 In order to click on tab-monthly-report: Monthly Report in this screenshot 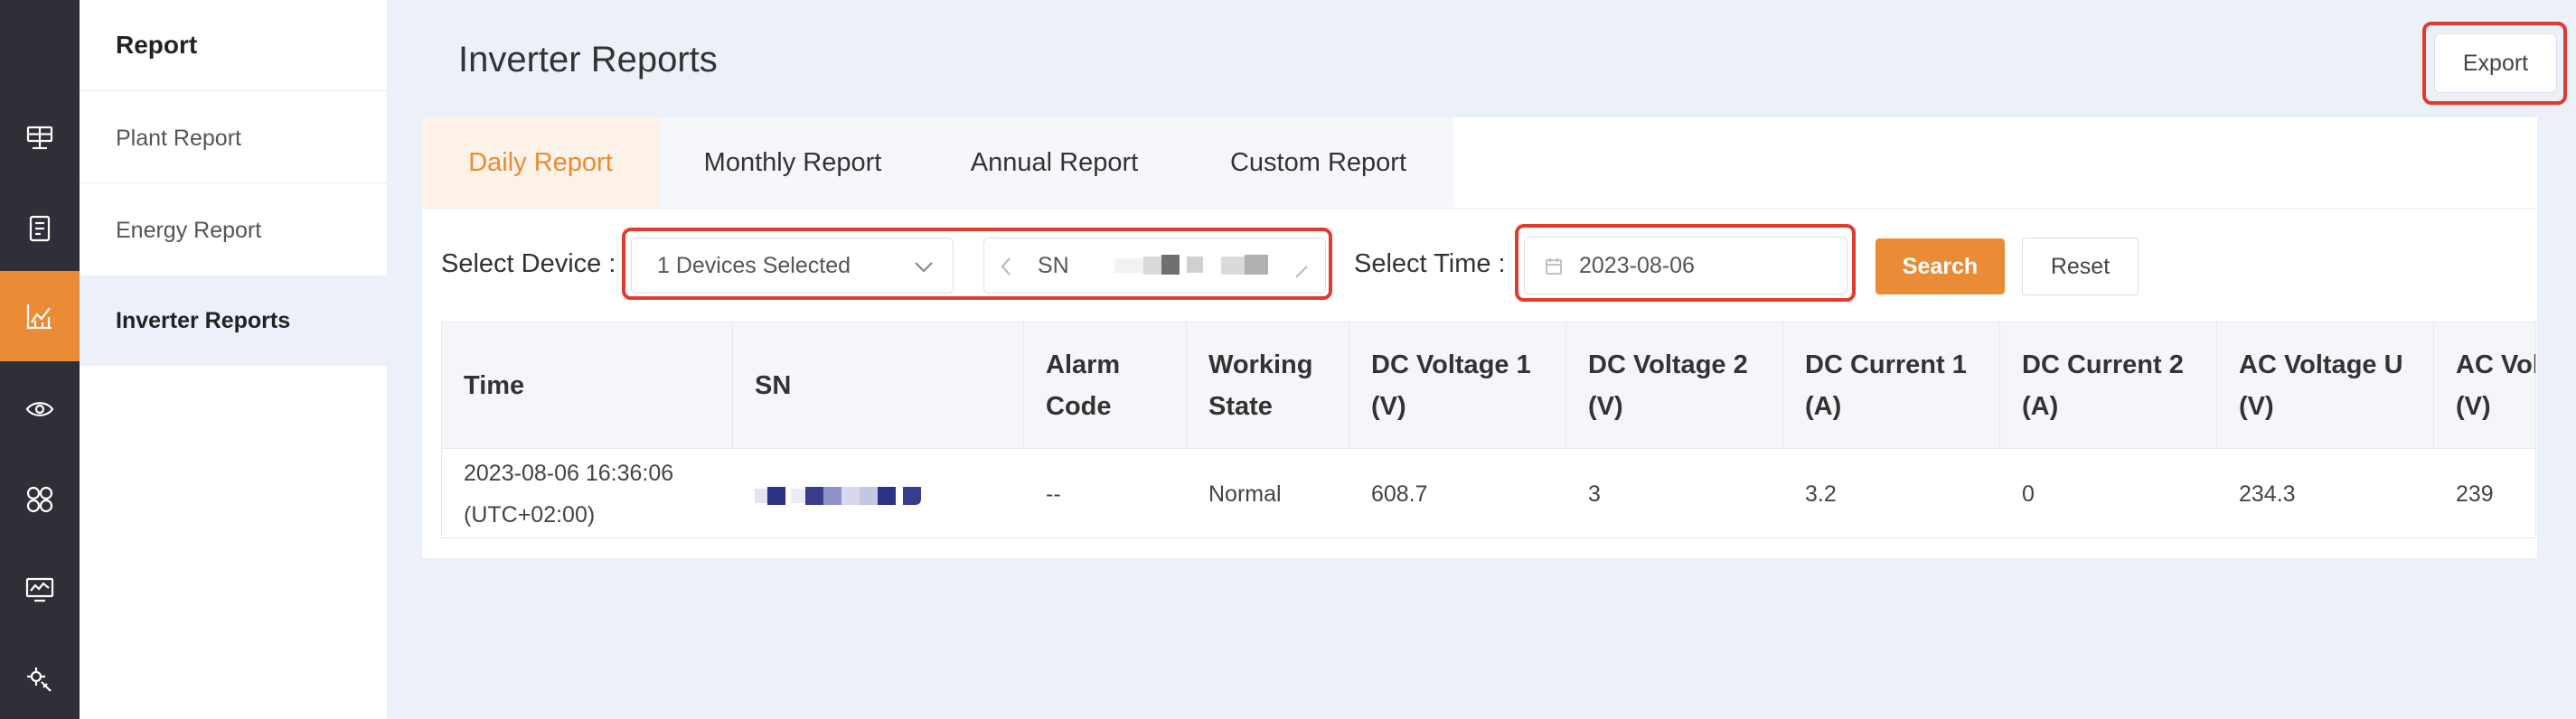, I will do `click(793, 162)`.